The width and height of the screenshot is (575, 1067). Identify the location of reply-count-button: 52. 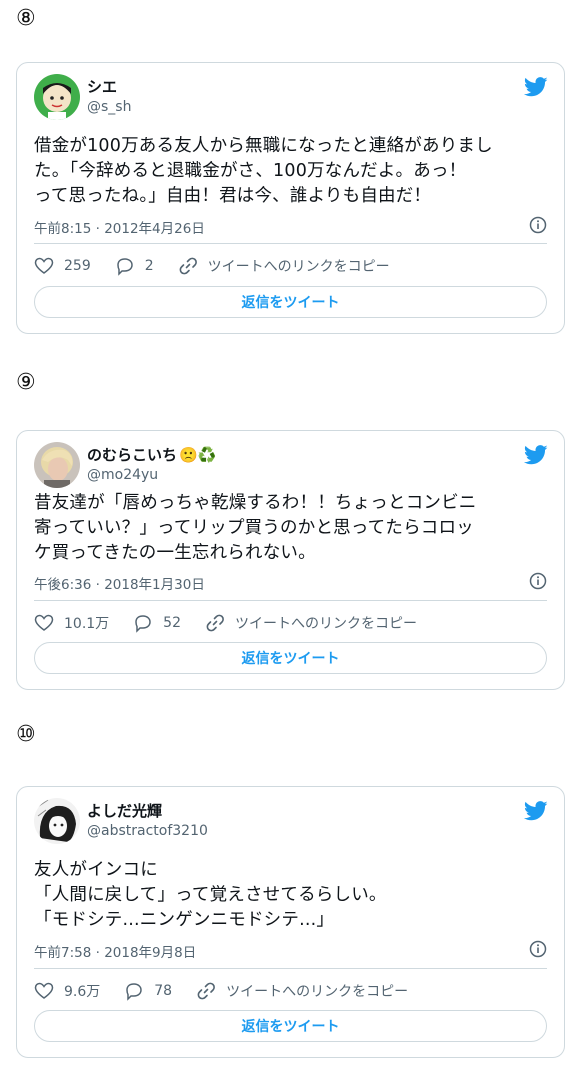
(157, 623).